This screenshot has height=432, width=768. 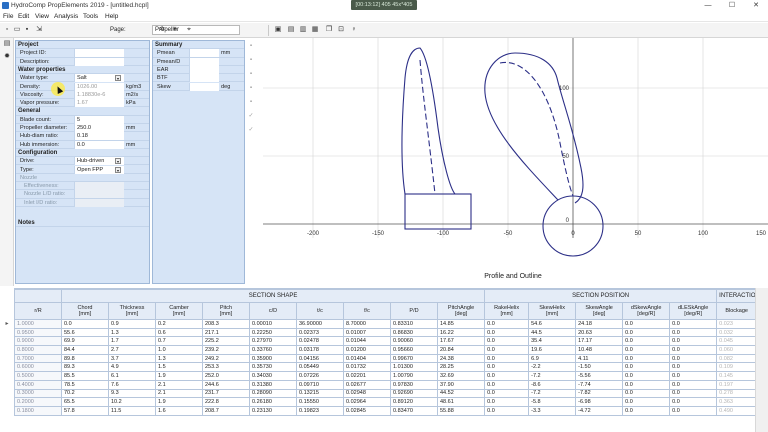 What do you see at coordinates (99, 119) in the screenshot?
I see `blade-count-input: 5` at bounding box center [99, 119].